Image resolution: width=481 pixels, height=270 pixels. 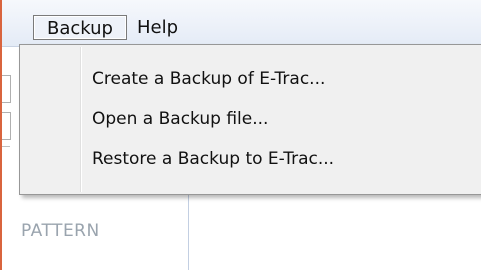 What do you see at coordinates (60, 231) in the screenshot?
I see `pattern-label: PATTERN` at bounding box center [60, 231].